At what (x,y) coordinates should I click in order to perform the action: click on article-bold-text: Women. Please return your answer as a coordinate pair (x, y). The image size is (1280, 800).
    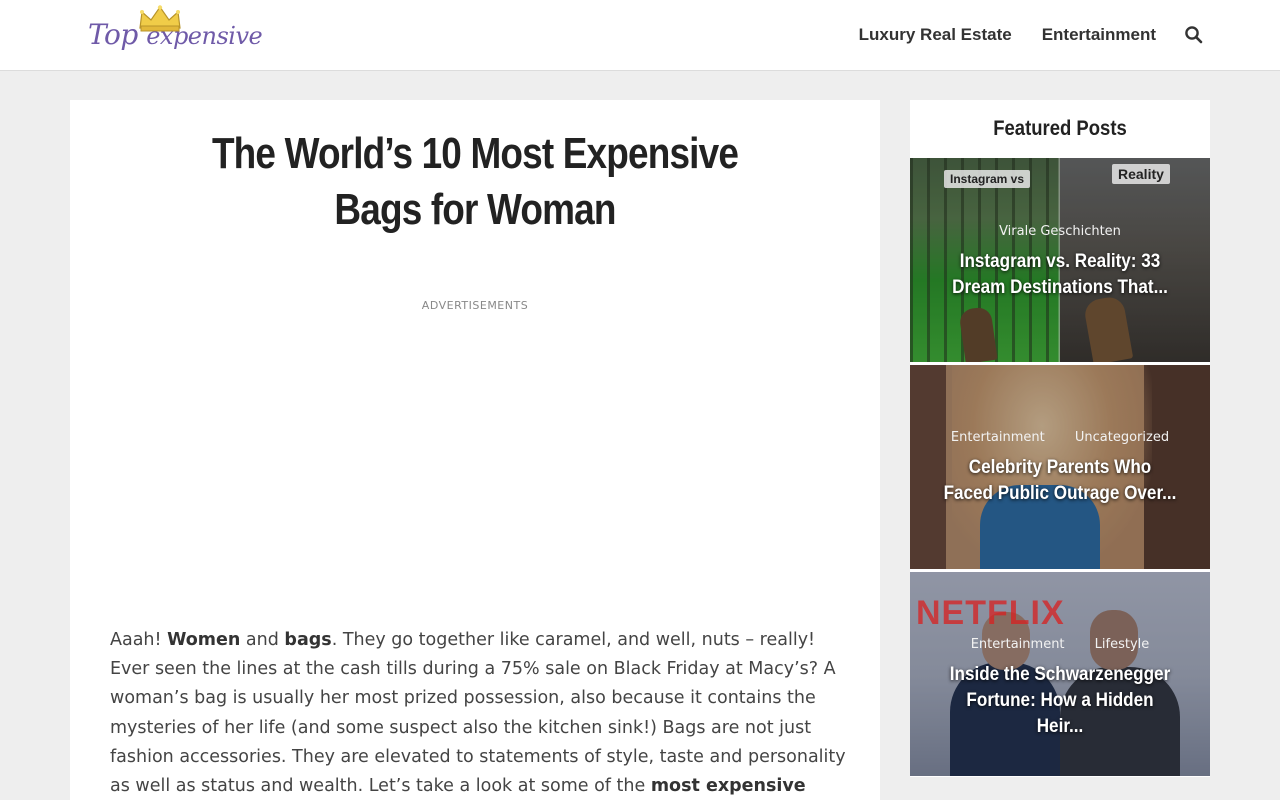
    Looking at the image, I should click on (204, 640).